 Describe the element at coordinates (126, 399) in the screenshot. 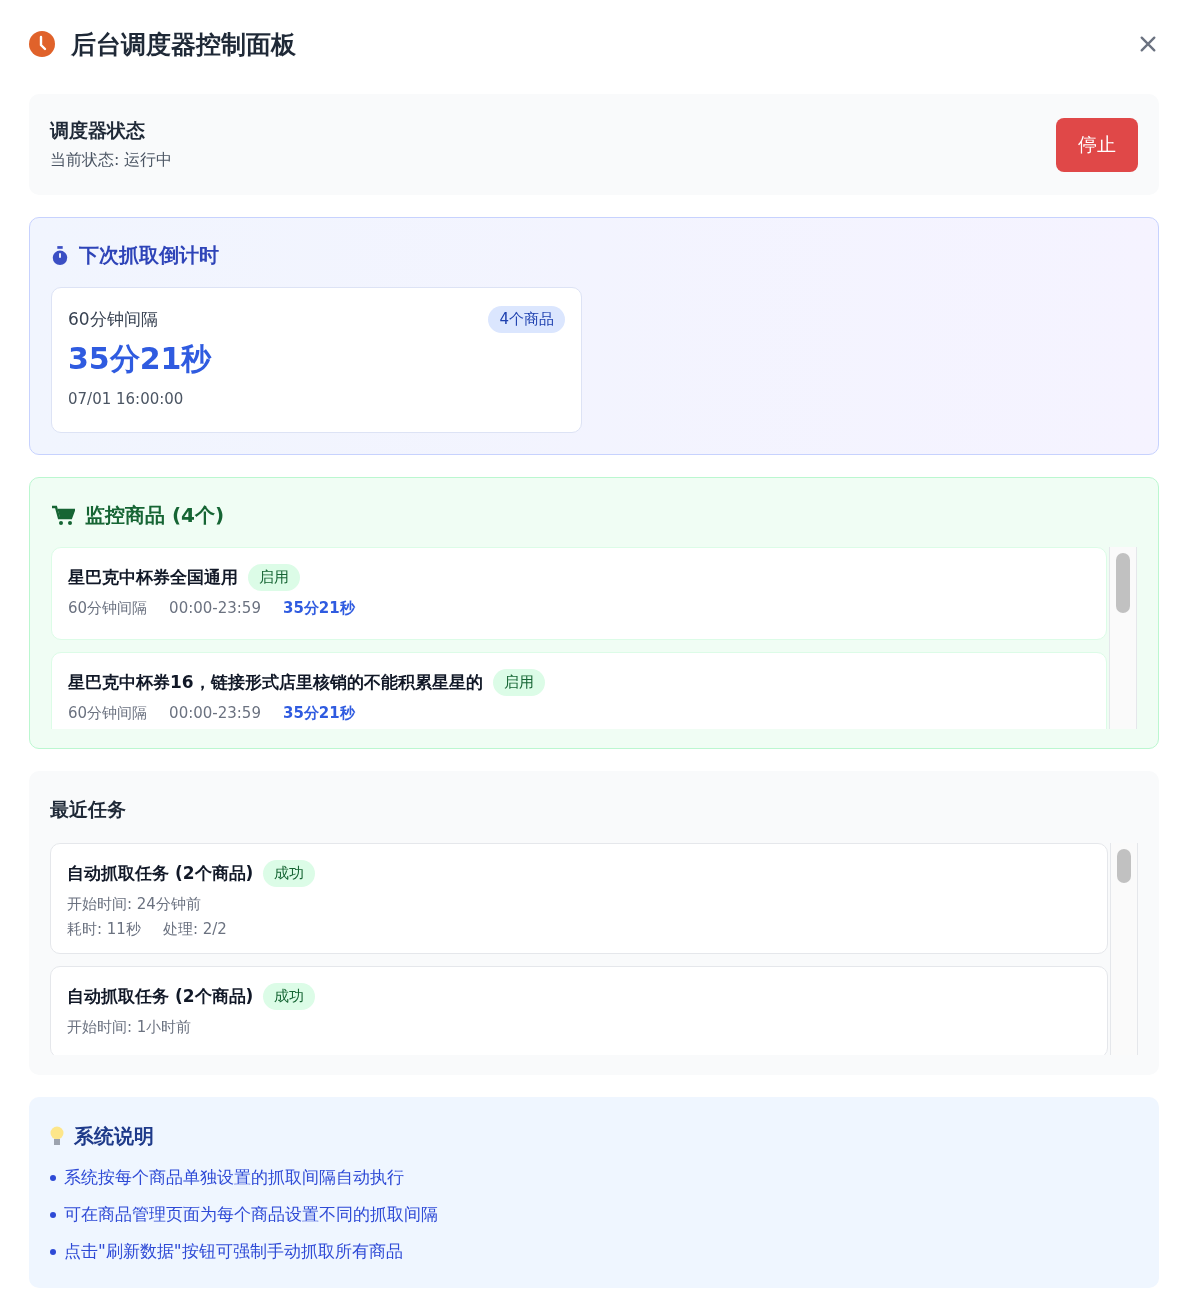

I see `next-run-time: 07/01 16:00:00` at that location.